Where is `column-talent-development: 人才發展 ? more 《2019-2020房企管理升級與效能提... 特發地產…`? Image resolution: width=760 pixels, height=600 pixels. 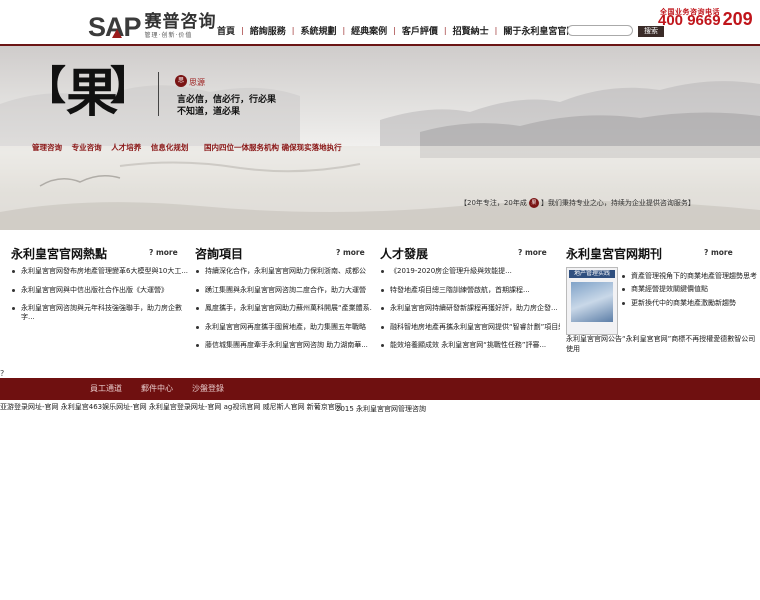
column-talent-development: 人才發展 ? more 《2019-2020房企管理升級與效能提... 特發地產… is located at coordinates (470, 303).